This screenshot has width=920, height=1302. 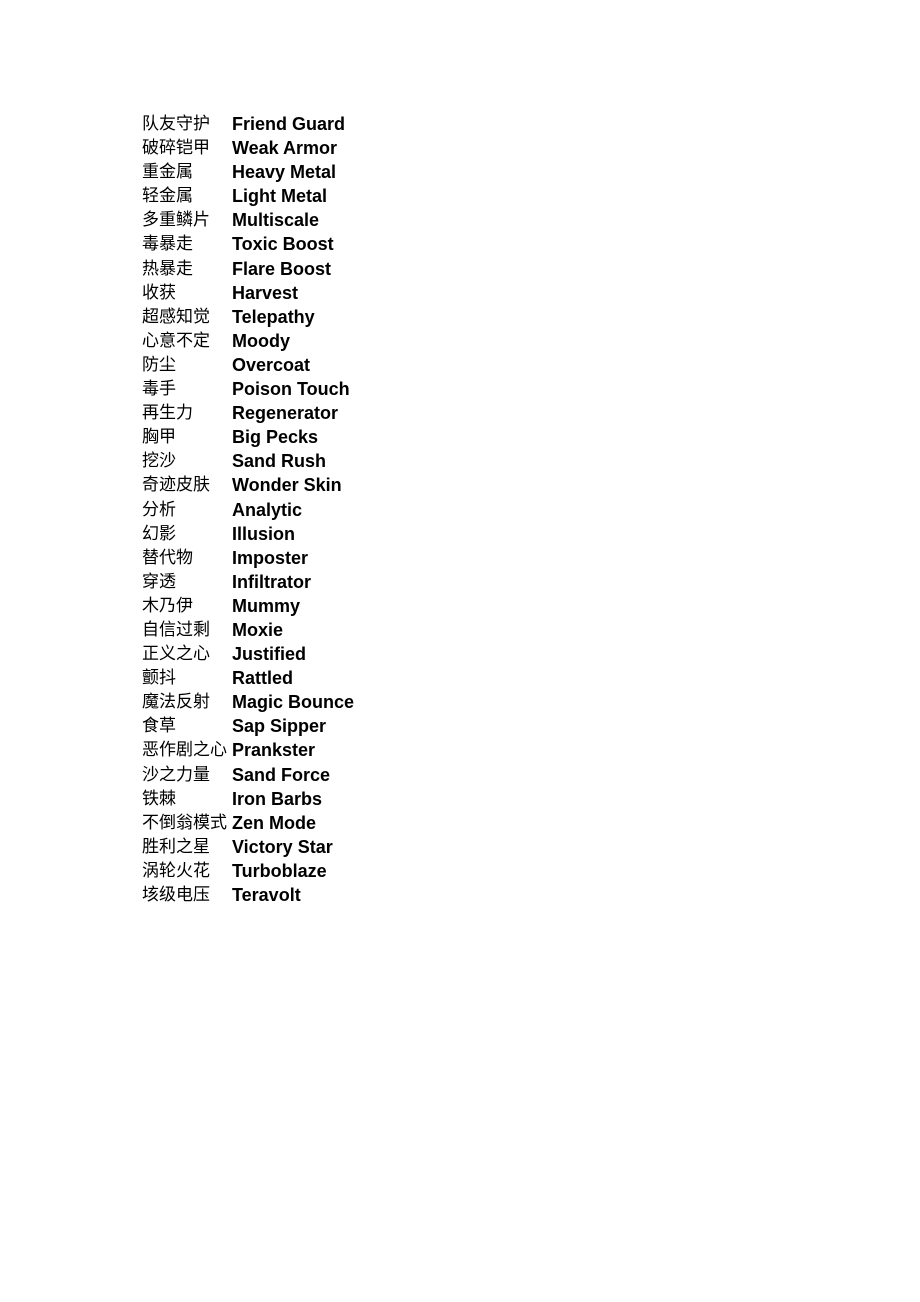 I want to click on ability-english-name: Sand Force, so click(x=281, y=774).